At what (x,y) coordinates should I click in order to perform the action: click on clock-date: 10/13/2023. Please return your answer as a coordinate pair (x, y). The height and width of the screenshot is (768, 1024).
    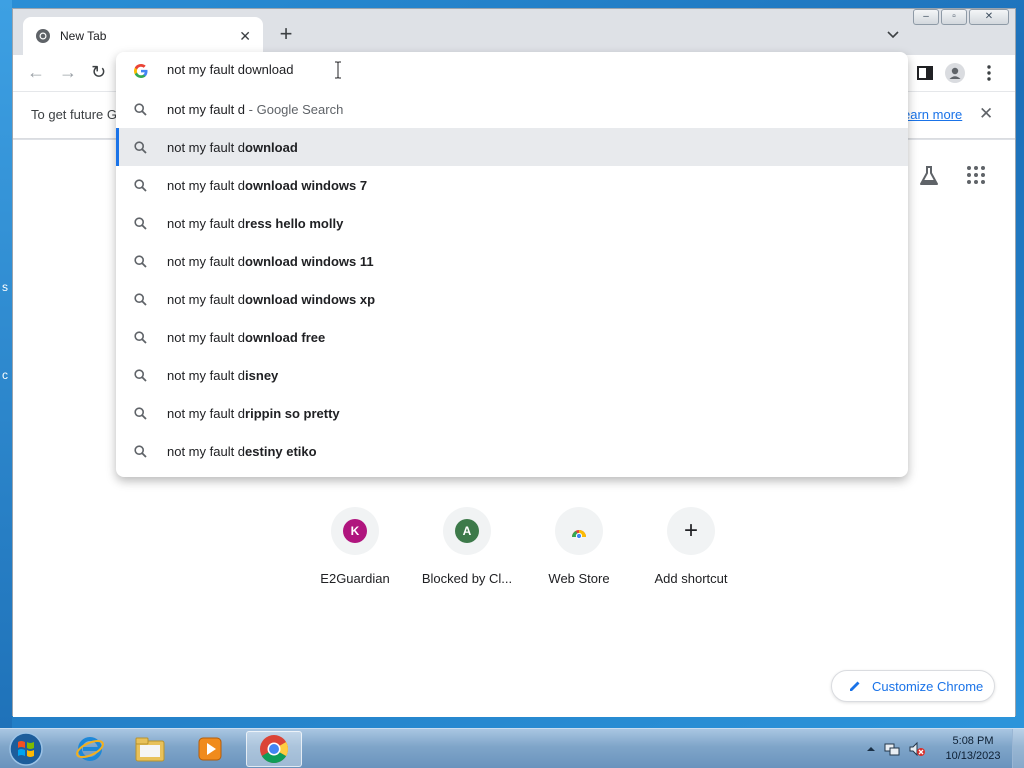
    Looking at the image, I should click on (973, 756).